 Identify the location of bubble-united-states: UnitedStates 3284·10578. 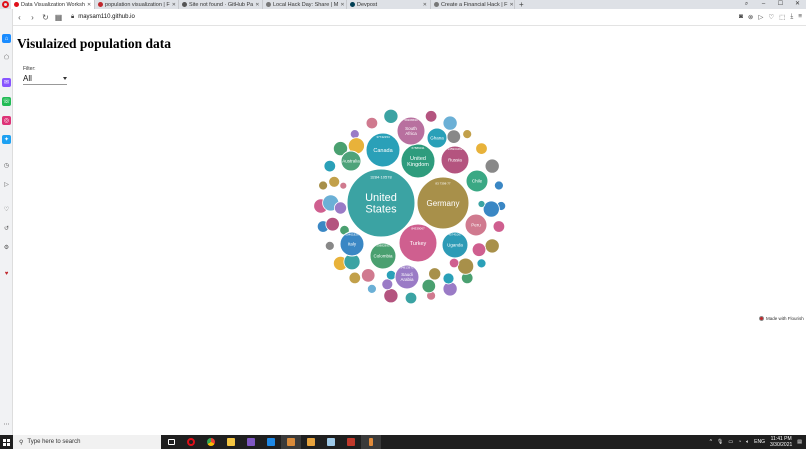
(381, 203).